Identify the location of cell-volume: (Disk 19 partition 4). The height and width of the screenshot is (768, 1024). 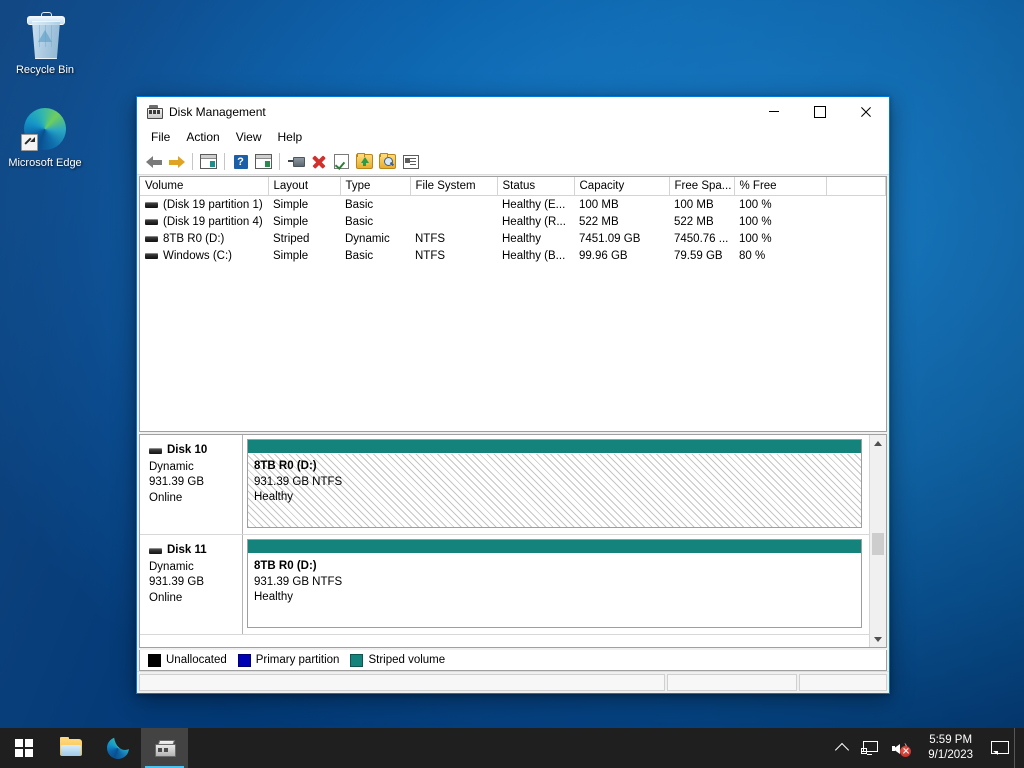
(204, 221).